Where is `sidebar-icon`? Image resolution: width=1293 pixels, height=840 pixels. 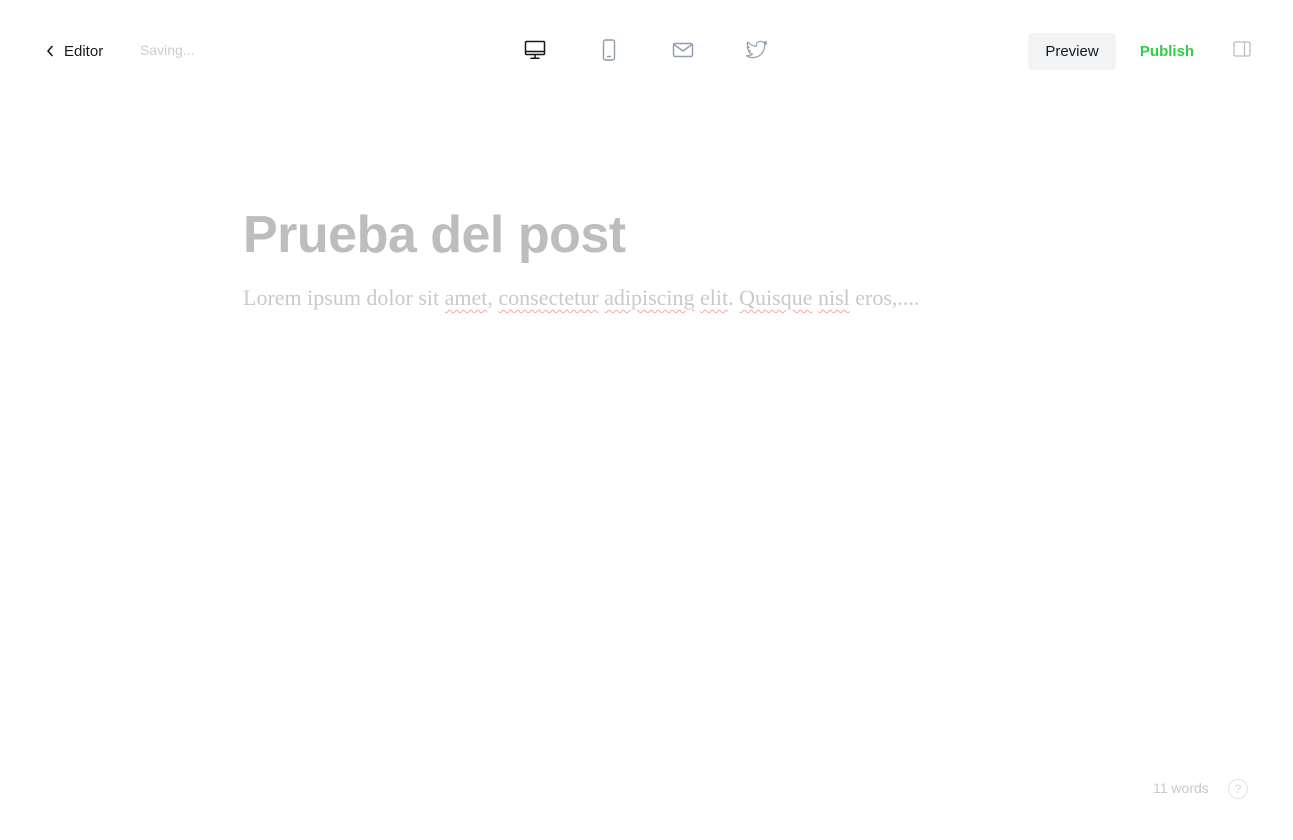
sidebar-icon is located at coordinates (1242, 51).